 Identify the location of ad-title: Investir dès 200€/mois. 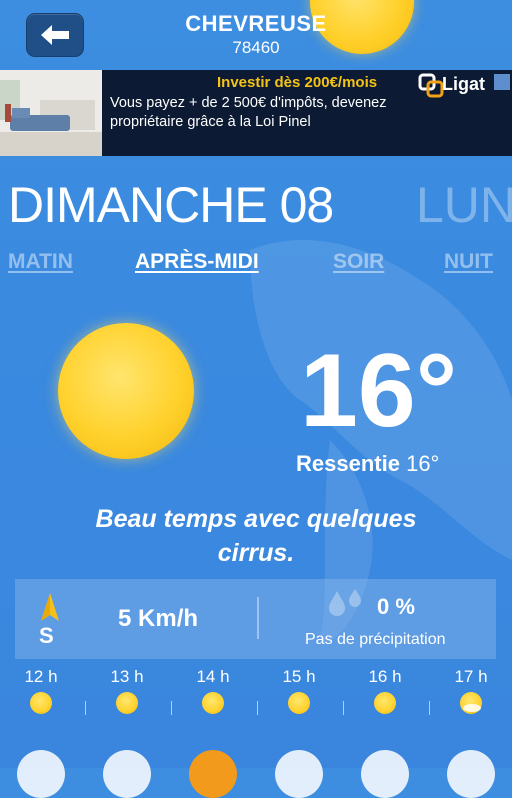
(297, 82).